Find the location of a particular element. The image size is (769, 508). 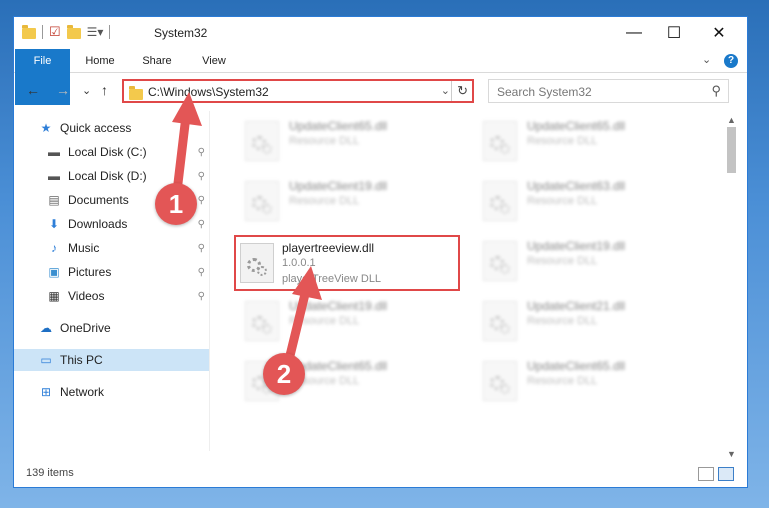

sidebar-item-onedrive: ☁ OneDrive is located at coordinates (111, 328).